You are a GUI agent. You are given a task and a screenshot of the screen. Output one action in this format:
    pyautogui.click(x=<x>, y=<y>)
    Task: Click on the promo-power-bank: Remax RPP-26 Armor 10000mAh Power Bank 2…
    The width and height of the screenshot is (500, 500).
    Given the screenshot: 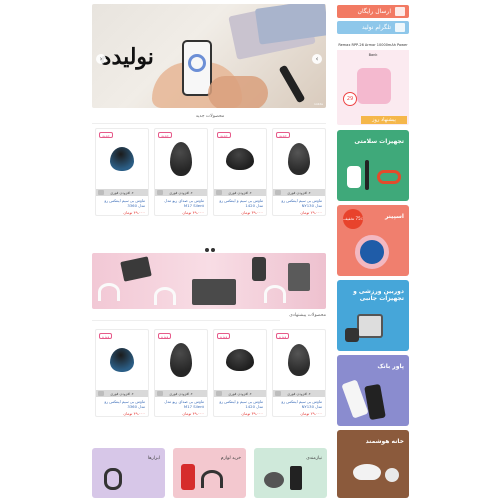 What is the action you would take?
    pyautogui.click(x=373, y=82)
    